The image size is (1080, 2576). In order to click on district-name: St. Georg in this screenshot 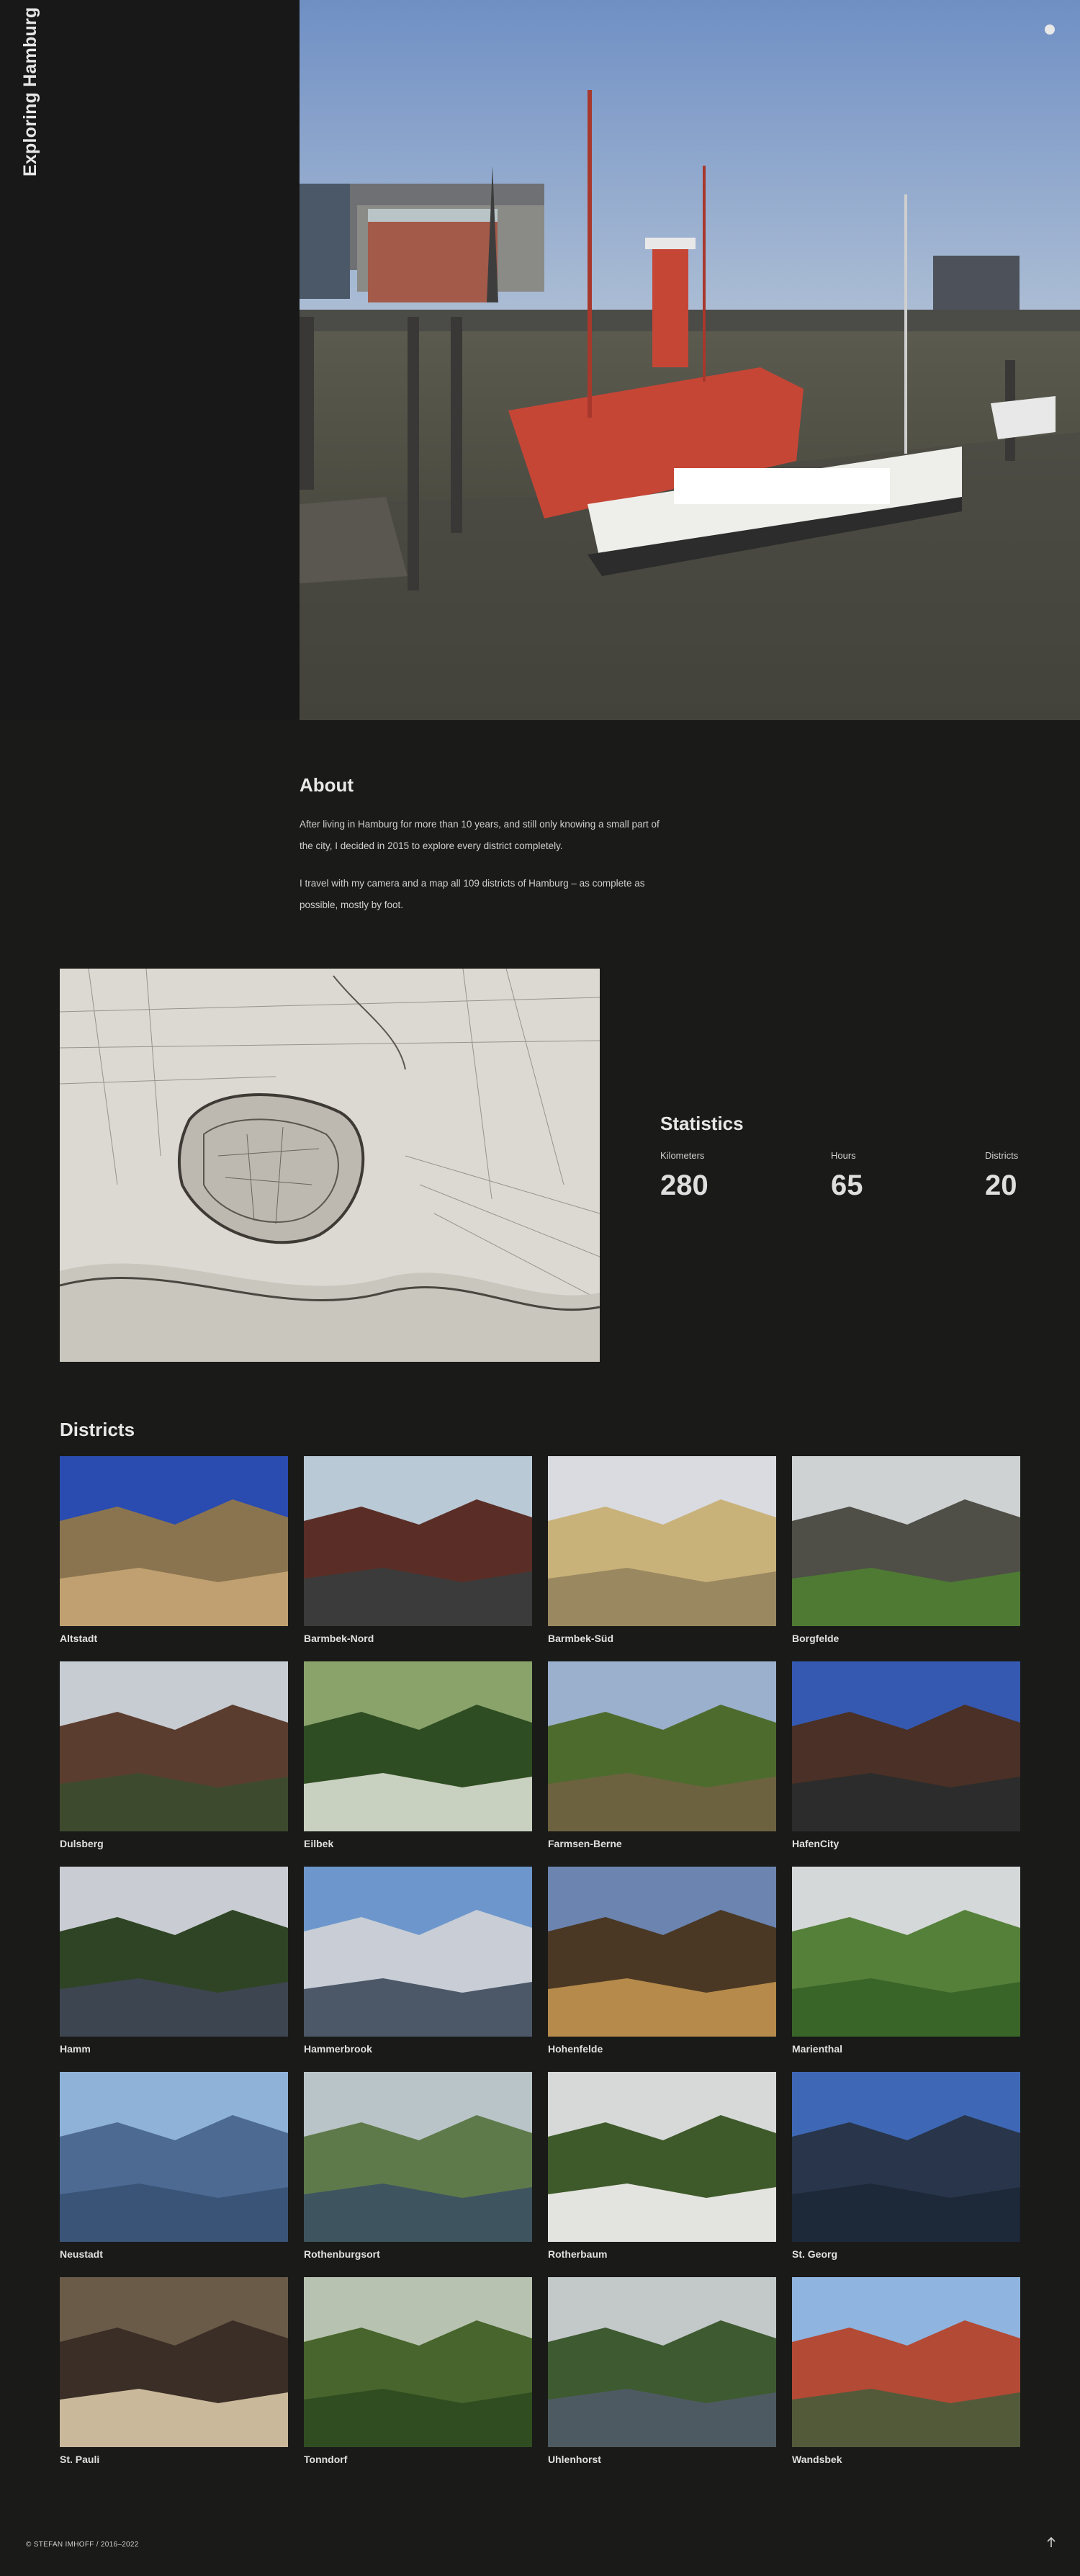, I will do `click(815, 2254)`.